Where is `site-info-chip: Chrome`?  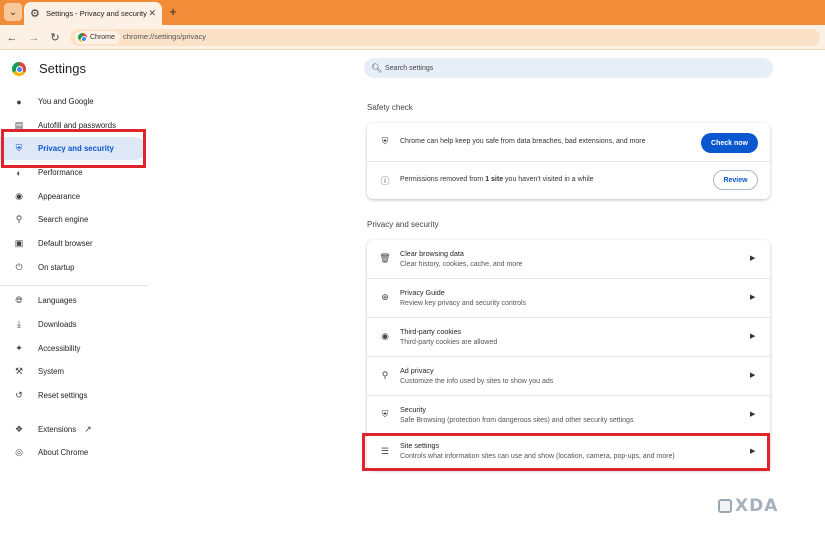 site-info-chip: Chrome is located at coordinates (97, 37).